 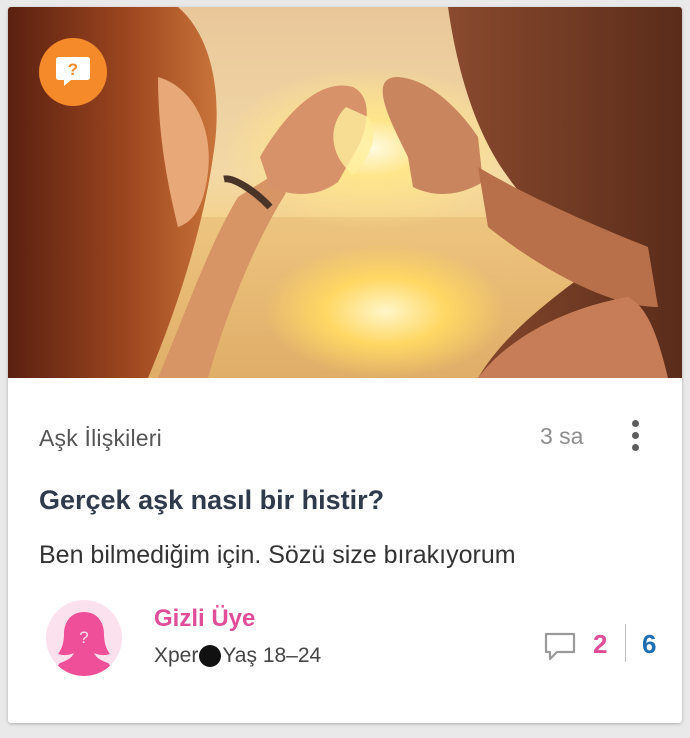 I want to click on question-bubble-icon: ?, so click(x=73, y=71).